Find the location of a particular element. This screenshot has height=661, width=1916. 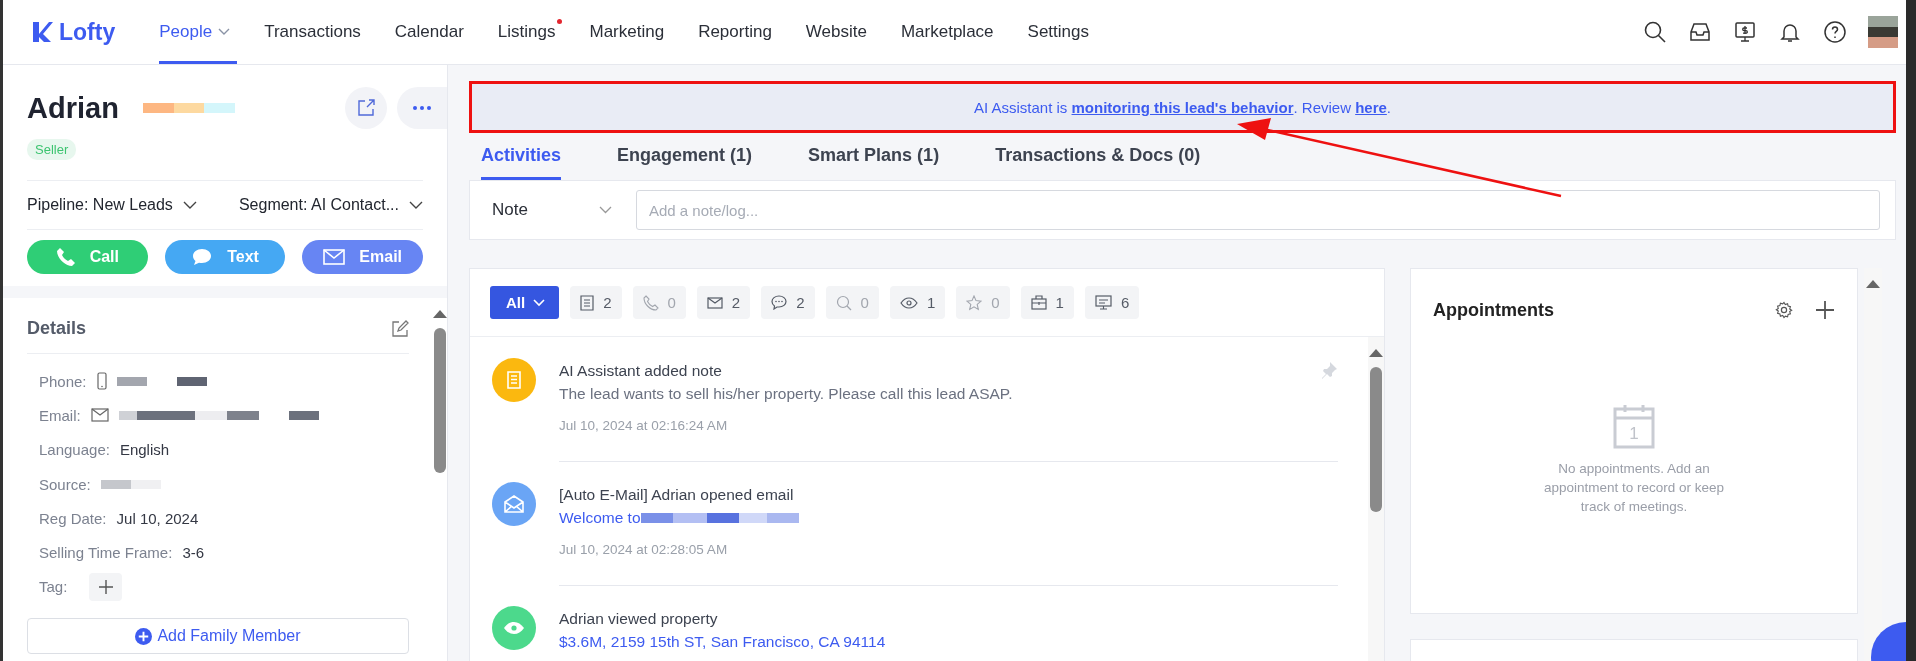

lead-name: Adrian is located at coordinates (73, 108).